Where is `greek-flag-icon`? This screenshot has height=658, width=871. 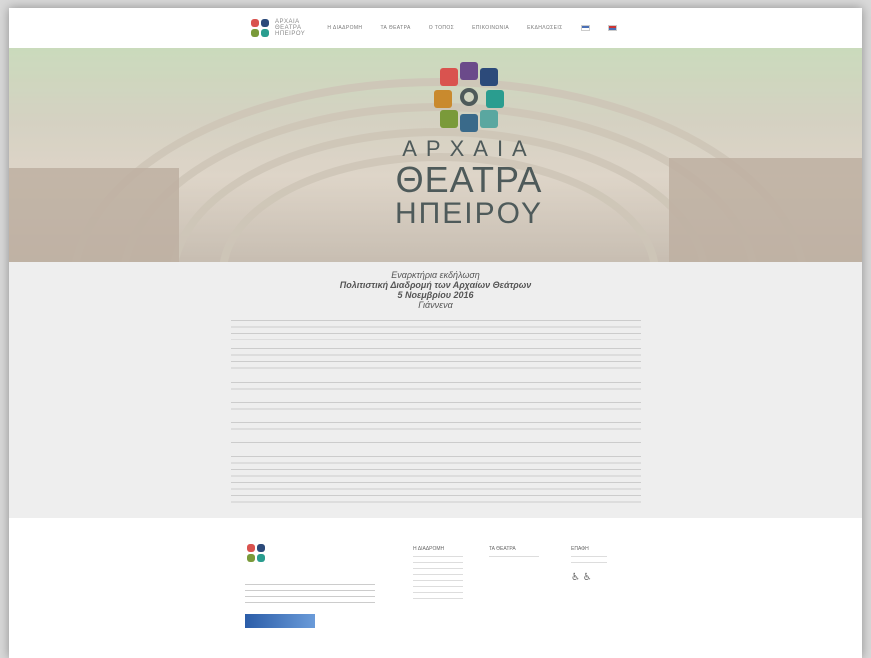
greek-flag-icon is located at coordinates (585, 28).